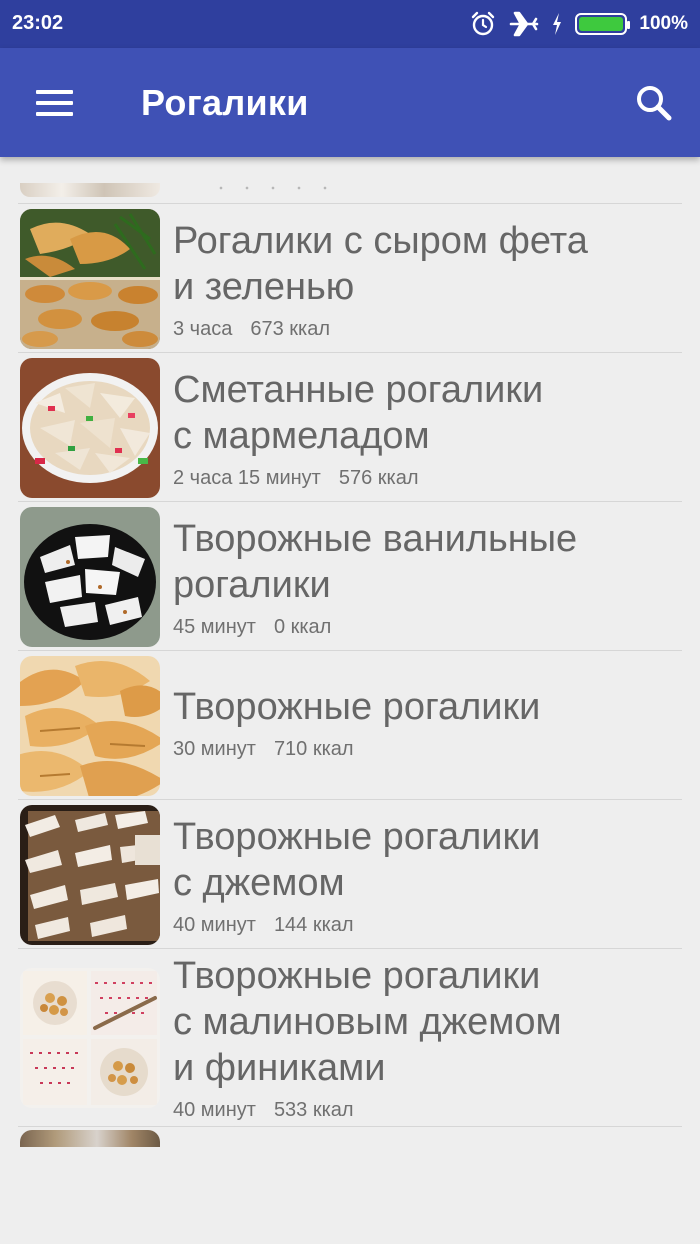 This screenshot has width=700, height=1244. I want to click on recipe-title-line: с джемом, so click(259, 883).